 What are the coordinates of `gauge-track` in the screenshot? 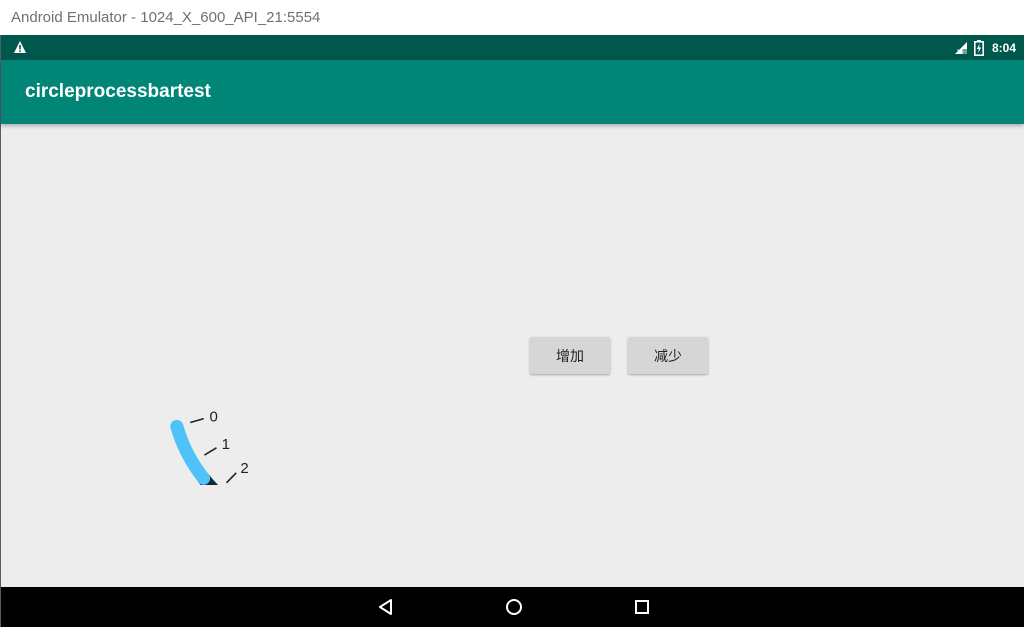 It's located at (208, 478).